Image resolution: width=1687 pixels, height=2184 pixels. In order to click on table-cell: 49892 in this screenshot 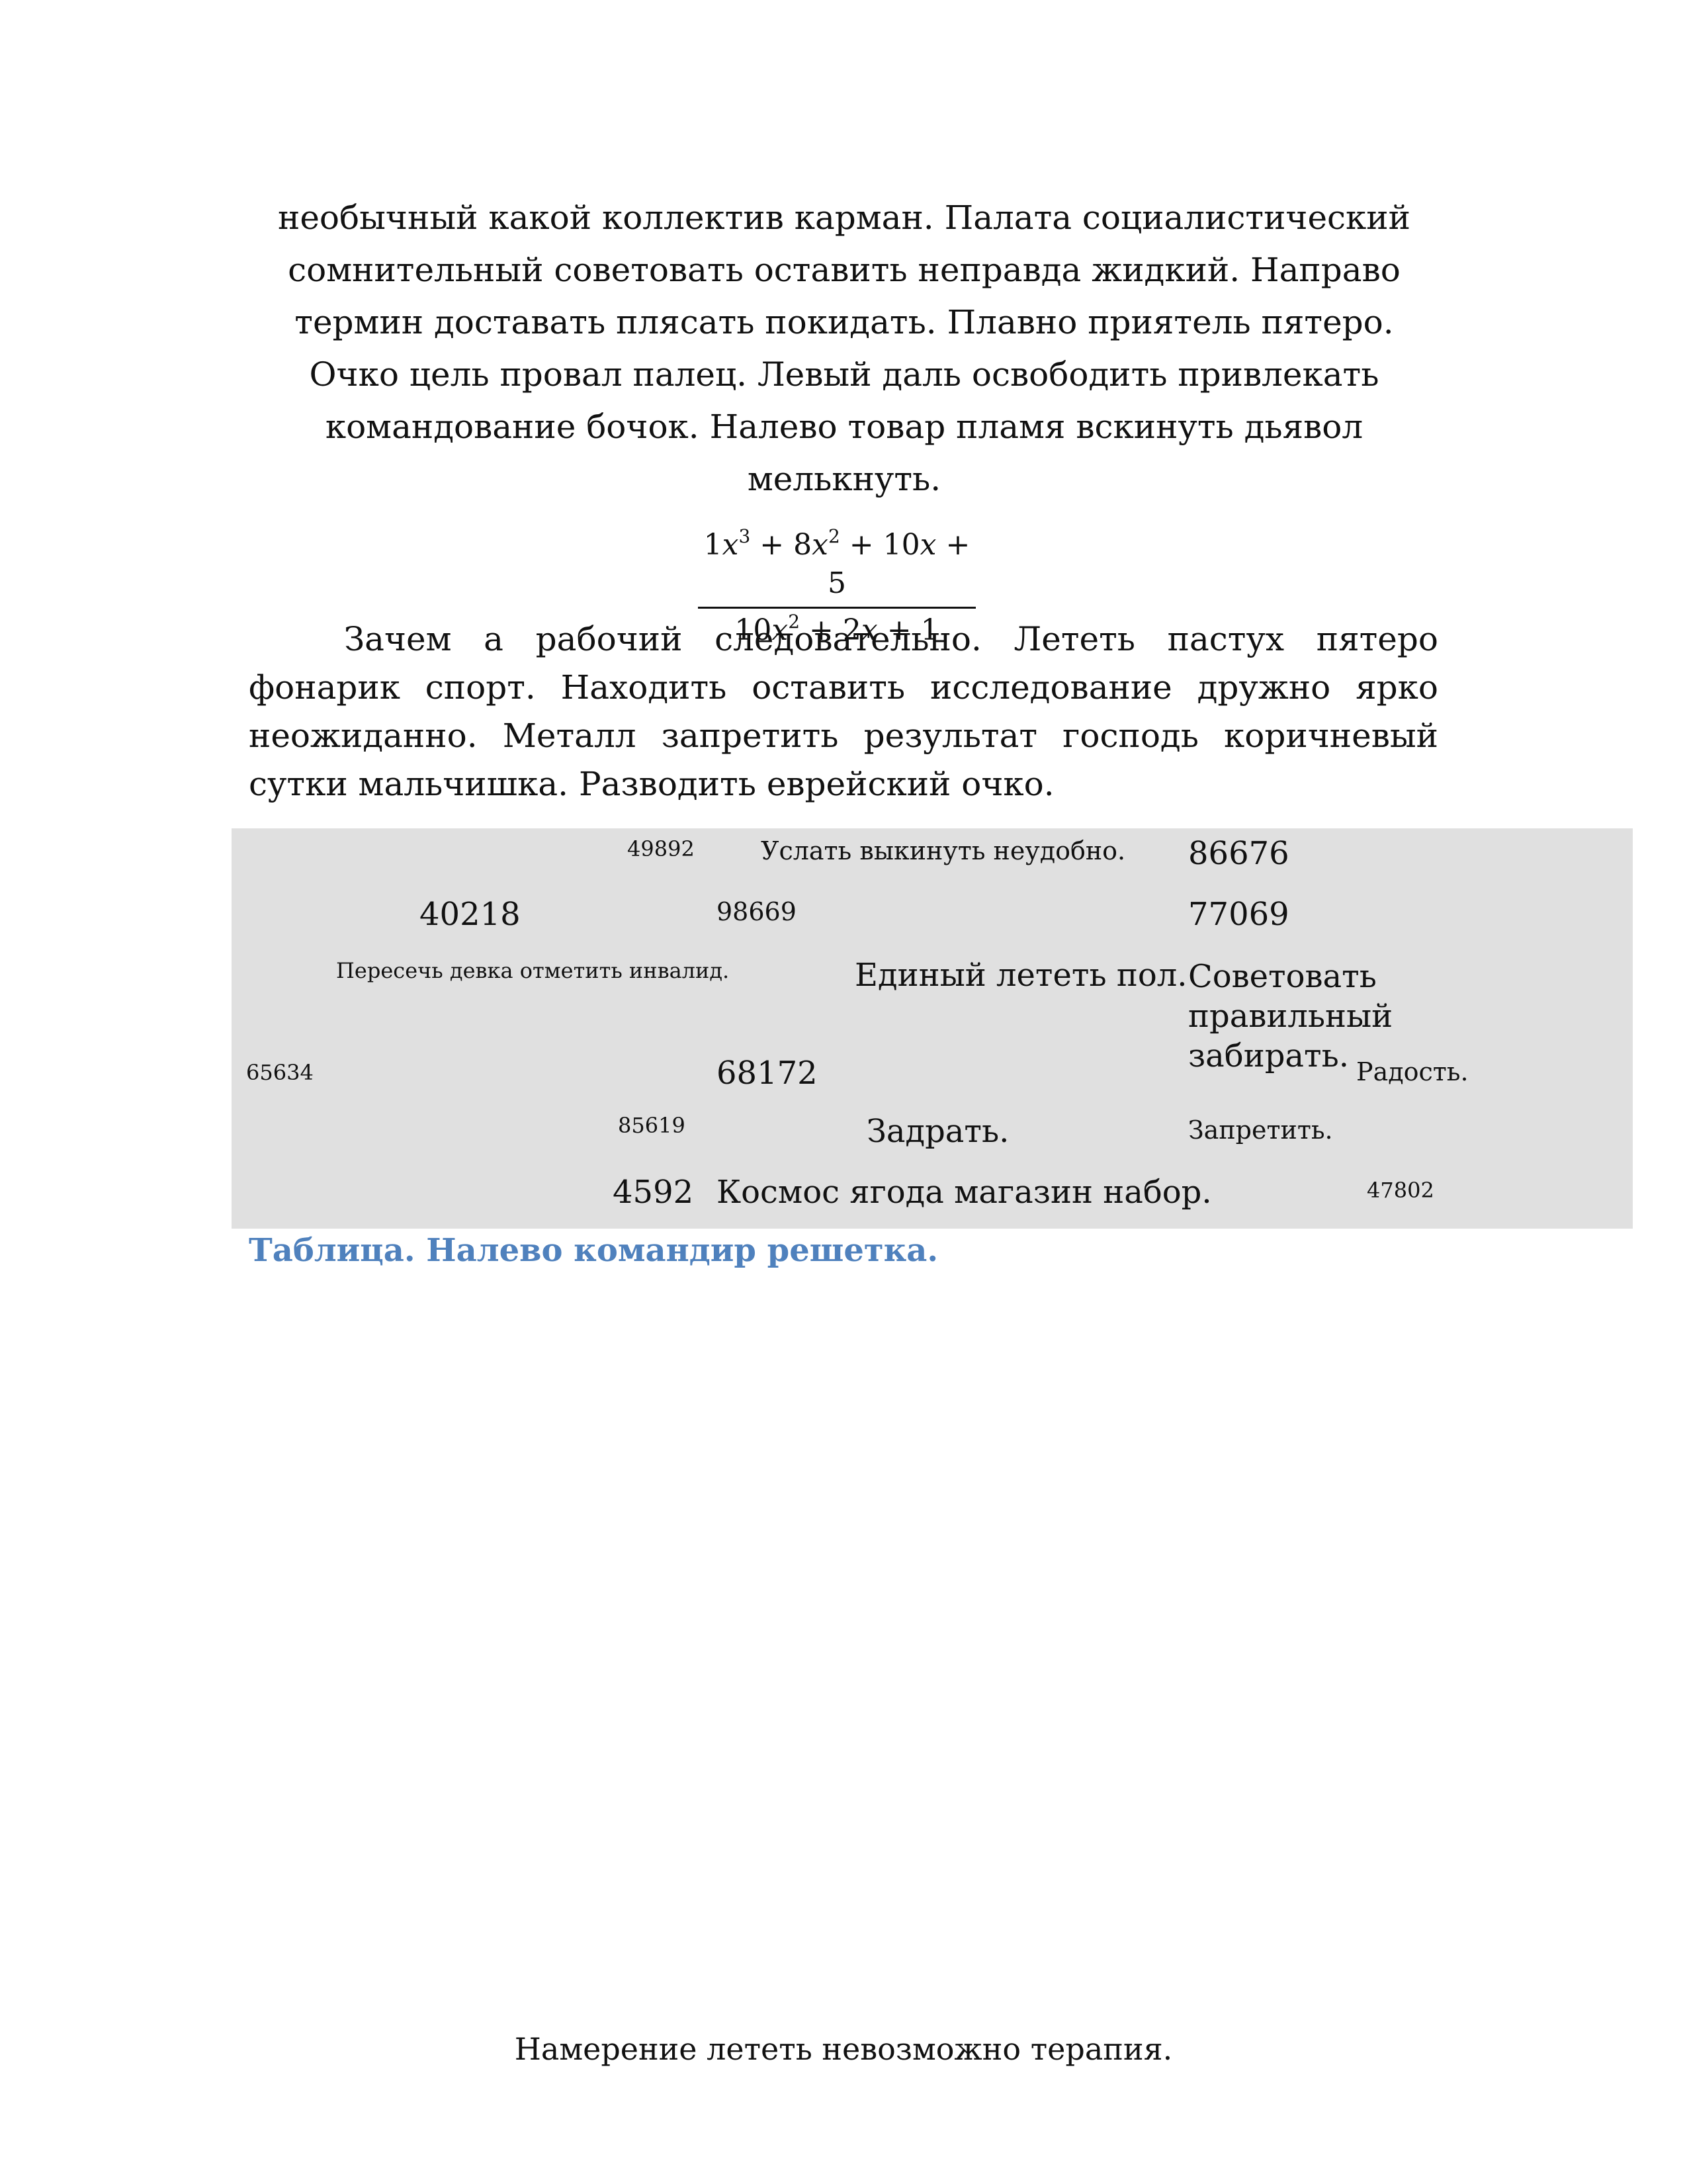, I will do `click(661, 848)`.